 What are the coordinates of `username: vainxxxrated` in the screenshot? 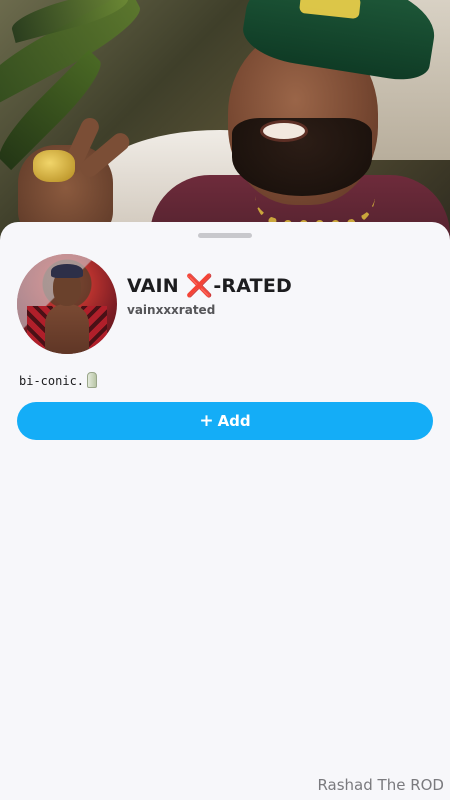 It's located at (171, 310).